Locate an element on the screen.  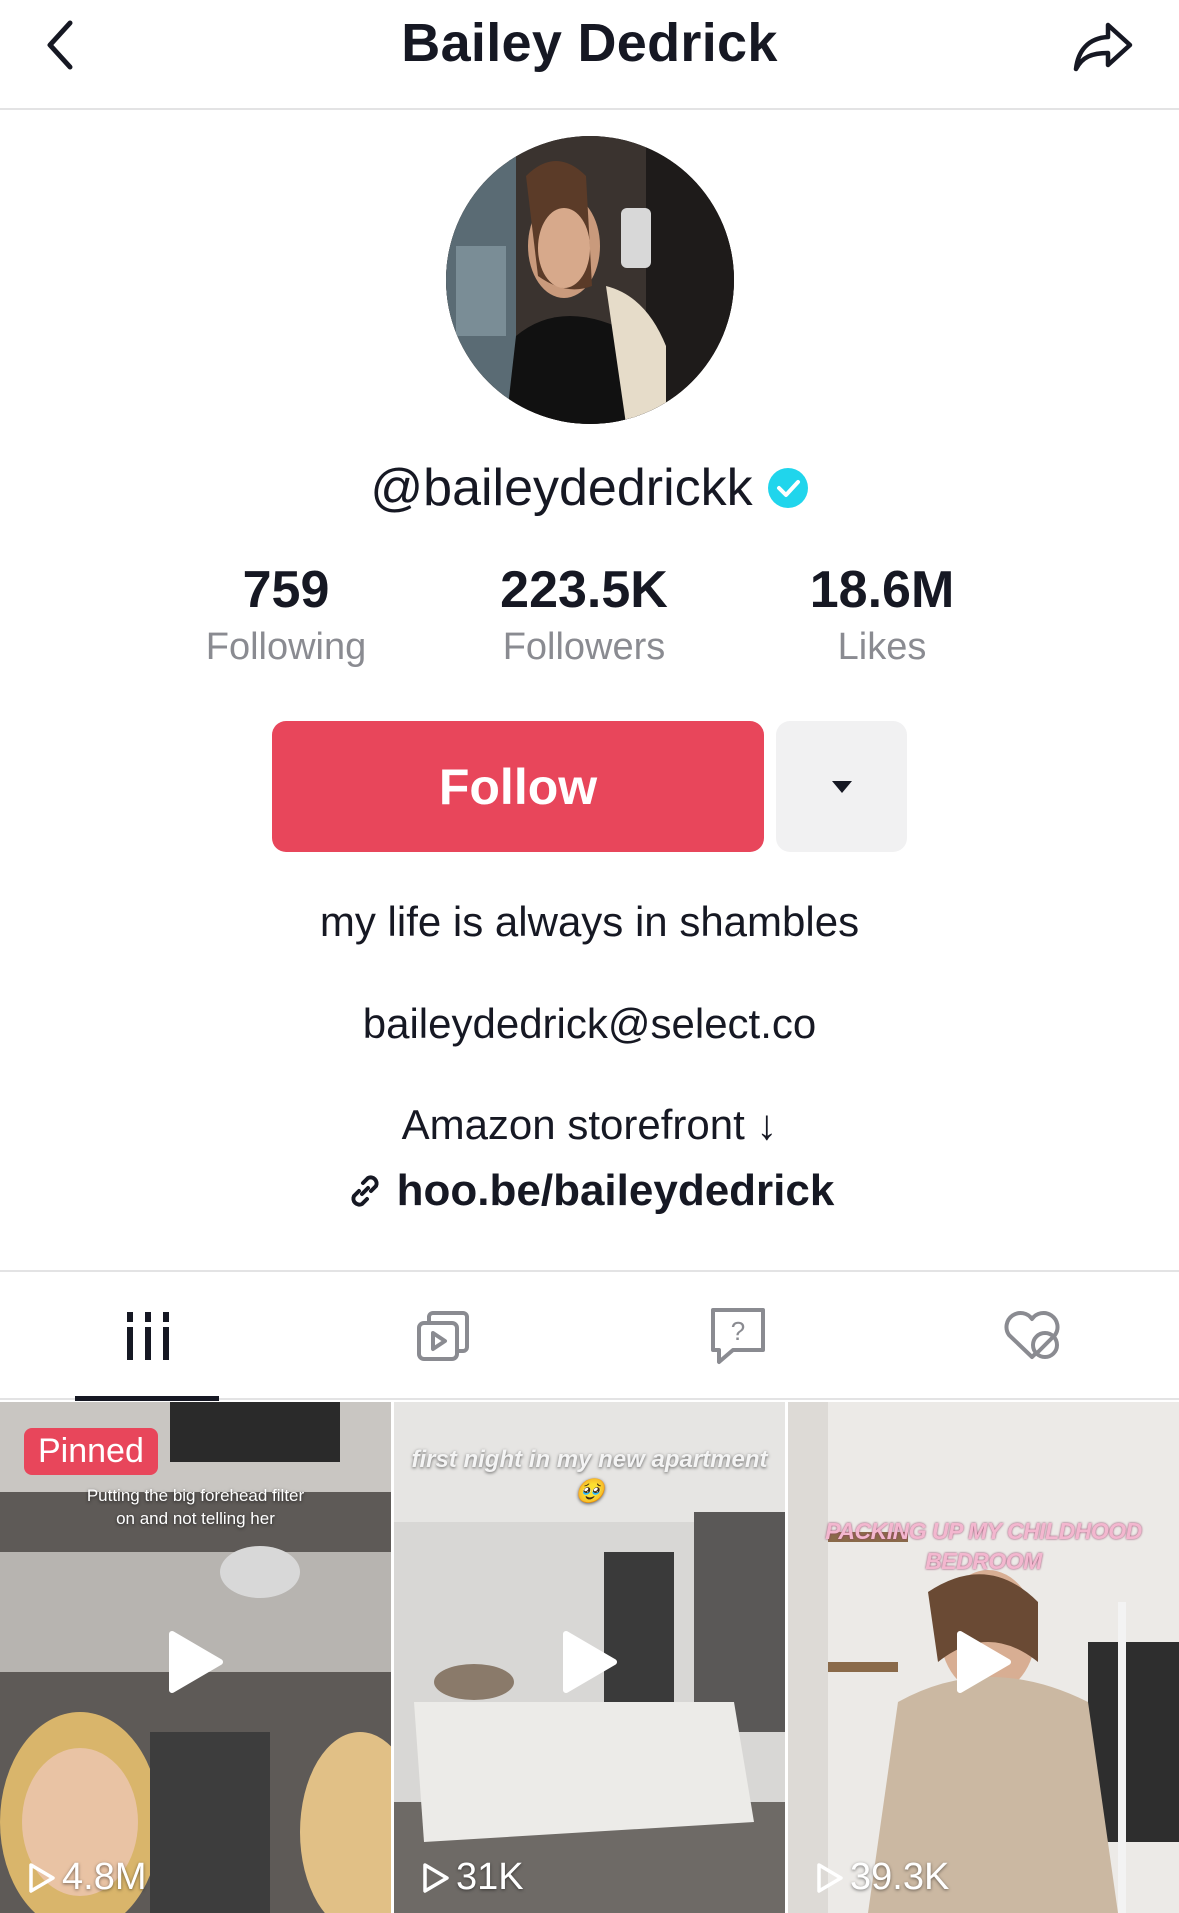
view-count: 31K is located at coordinates (473, 1877).